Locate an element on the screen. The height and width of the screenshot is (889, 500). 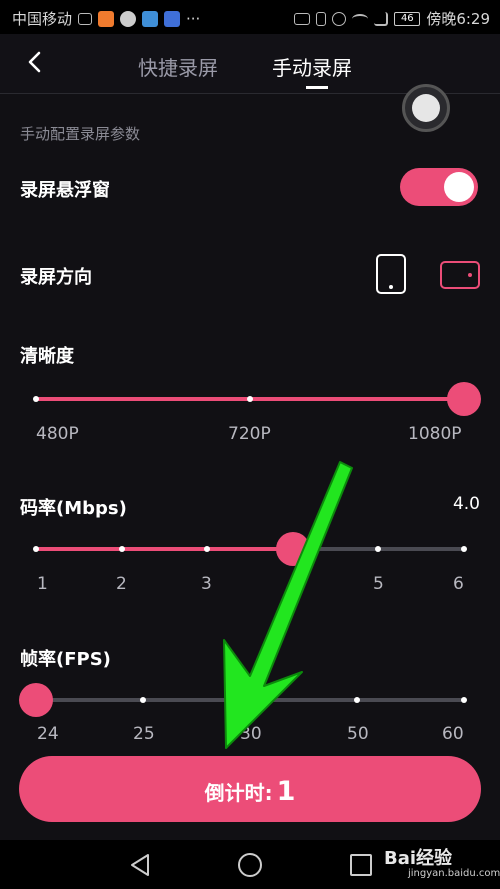
bitrate-slider is located at coordinates (250, 549).